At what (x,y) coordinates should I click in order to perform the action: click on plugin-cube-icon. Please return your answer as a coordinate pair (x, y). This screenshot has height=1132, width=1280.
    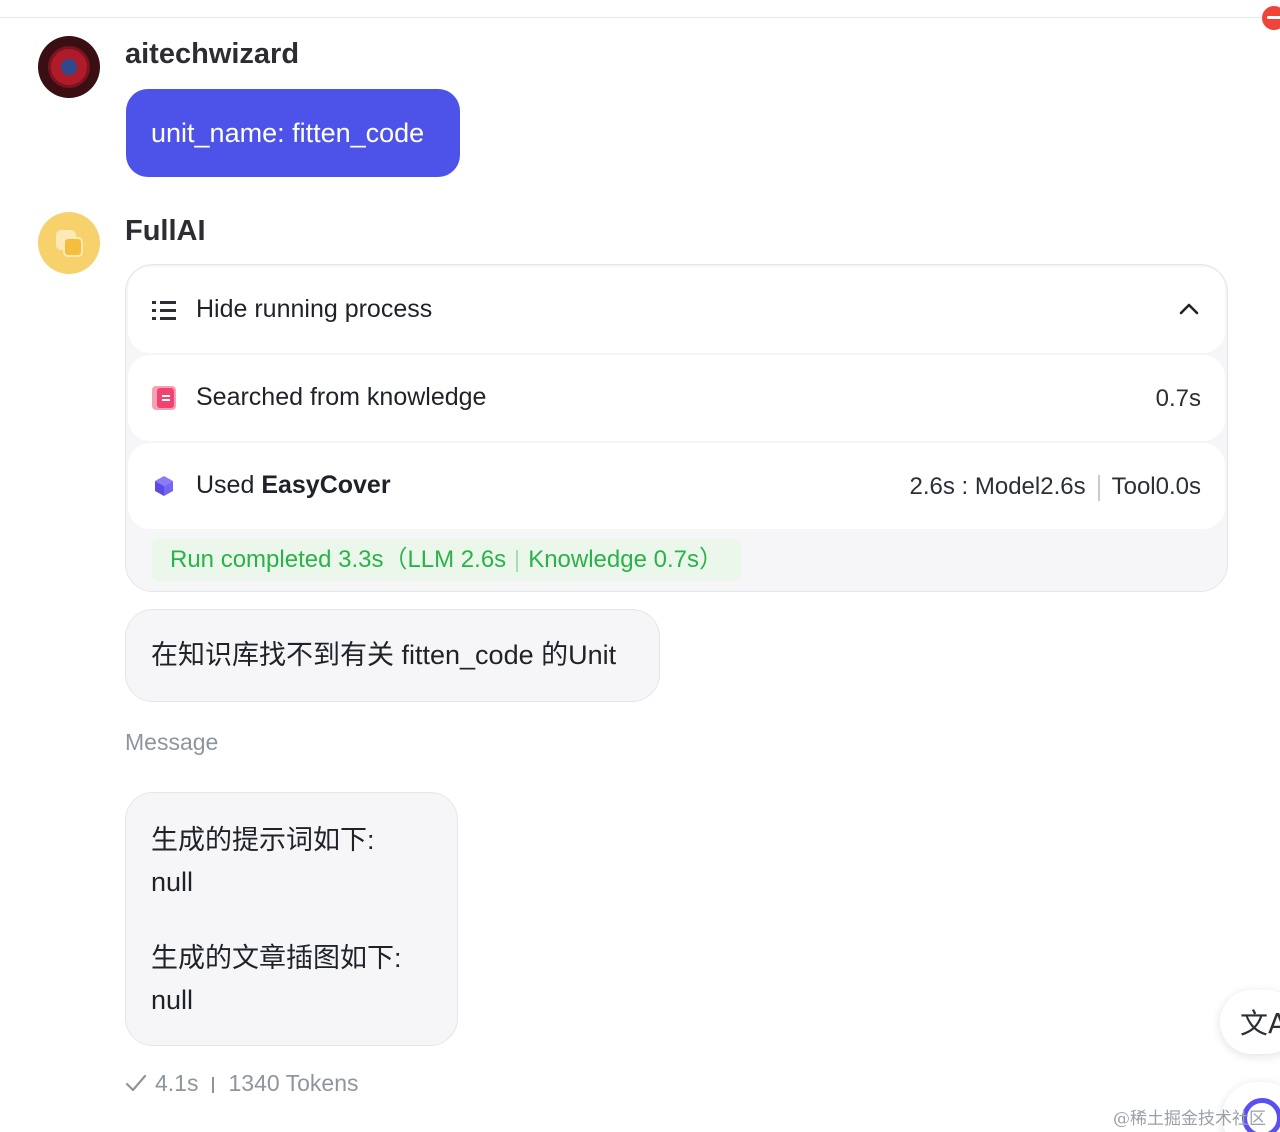
    Looking at the image, I should click on (164, 486).